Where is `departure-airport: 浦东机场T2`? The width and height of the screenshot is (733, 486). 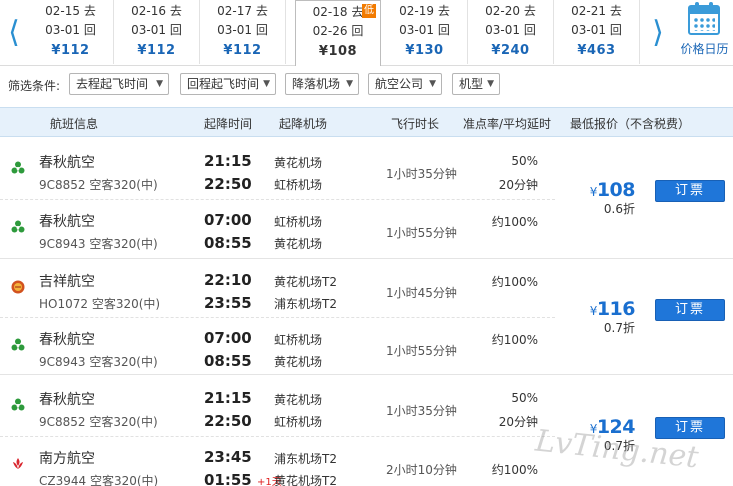
departure-airport: 浦东机场T2 is located at coordinates (305, 459).